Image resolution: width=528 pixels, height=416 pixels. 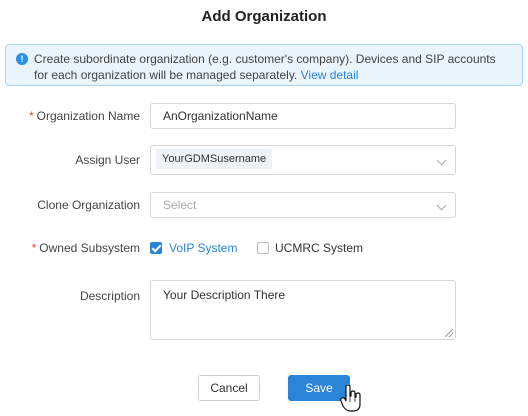 I want to click on user-tag: YourGDMSusername, so click(x=214, y=159).